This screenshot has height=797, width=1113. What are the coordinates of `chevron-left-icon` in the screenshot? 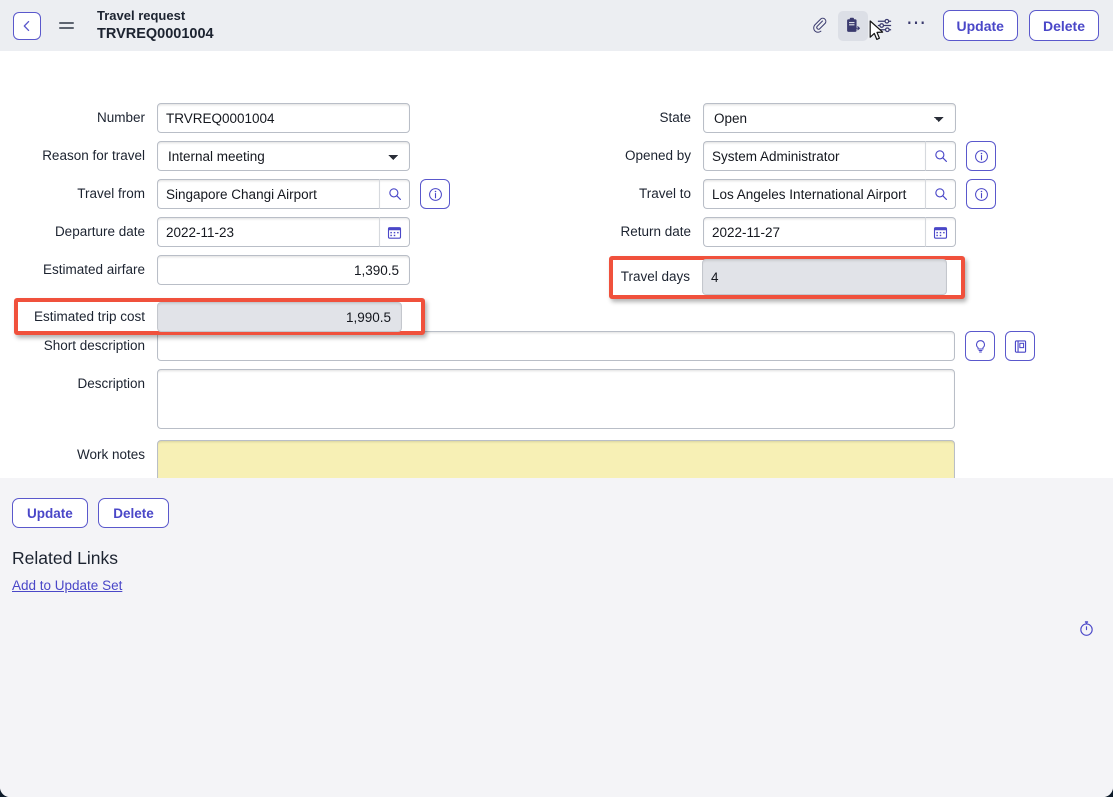 It's located at (26, 25).